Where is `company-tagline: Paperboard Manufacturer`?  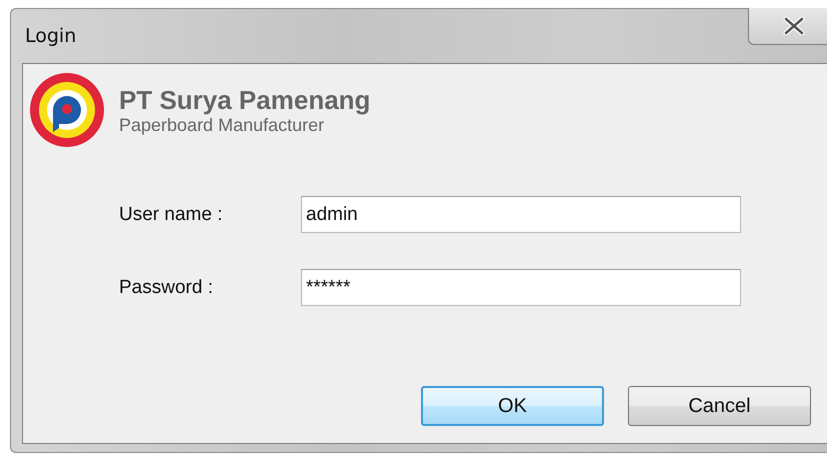
company-tagline: Paperboard Manufacturer is located at coordinates (222, 125).